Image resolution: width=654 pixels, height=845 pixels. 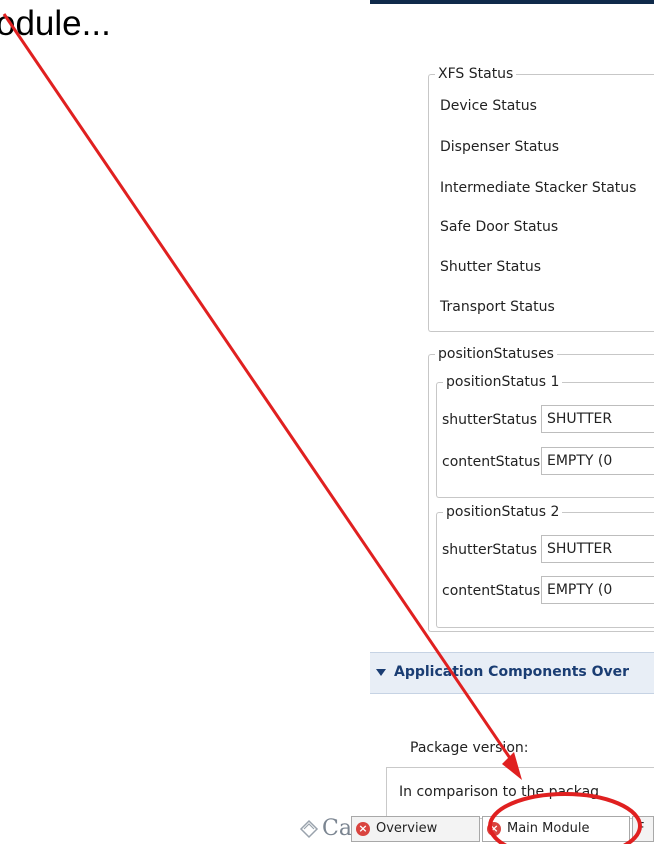 I want to click on logo-icon, so click(x=309, y=829).